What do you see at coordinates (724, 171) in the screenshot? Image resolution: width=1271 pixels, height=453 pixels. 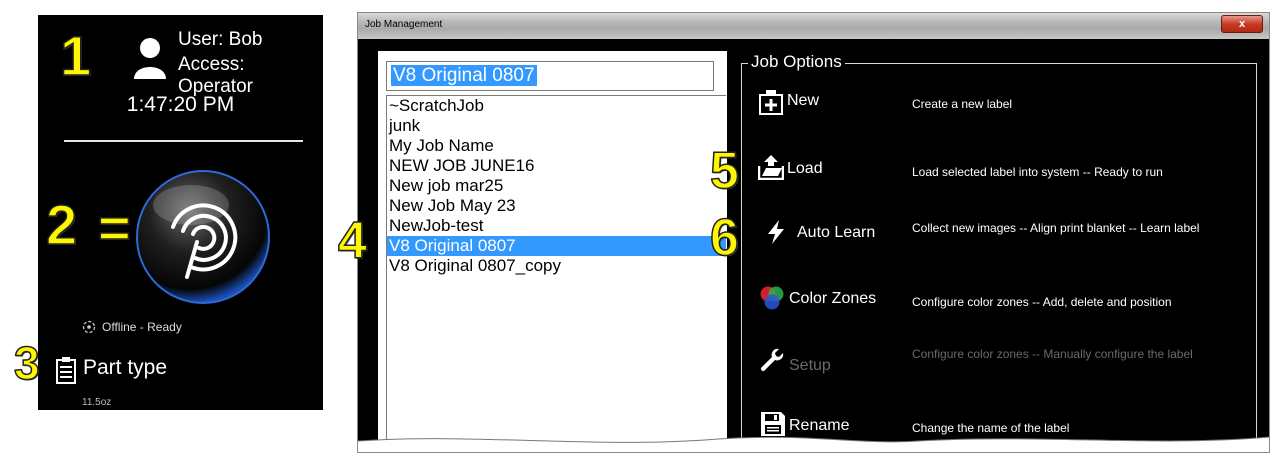 I see `callout-5: 5` at bounding box center [724, 171].